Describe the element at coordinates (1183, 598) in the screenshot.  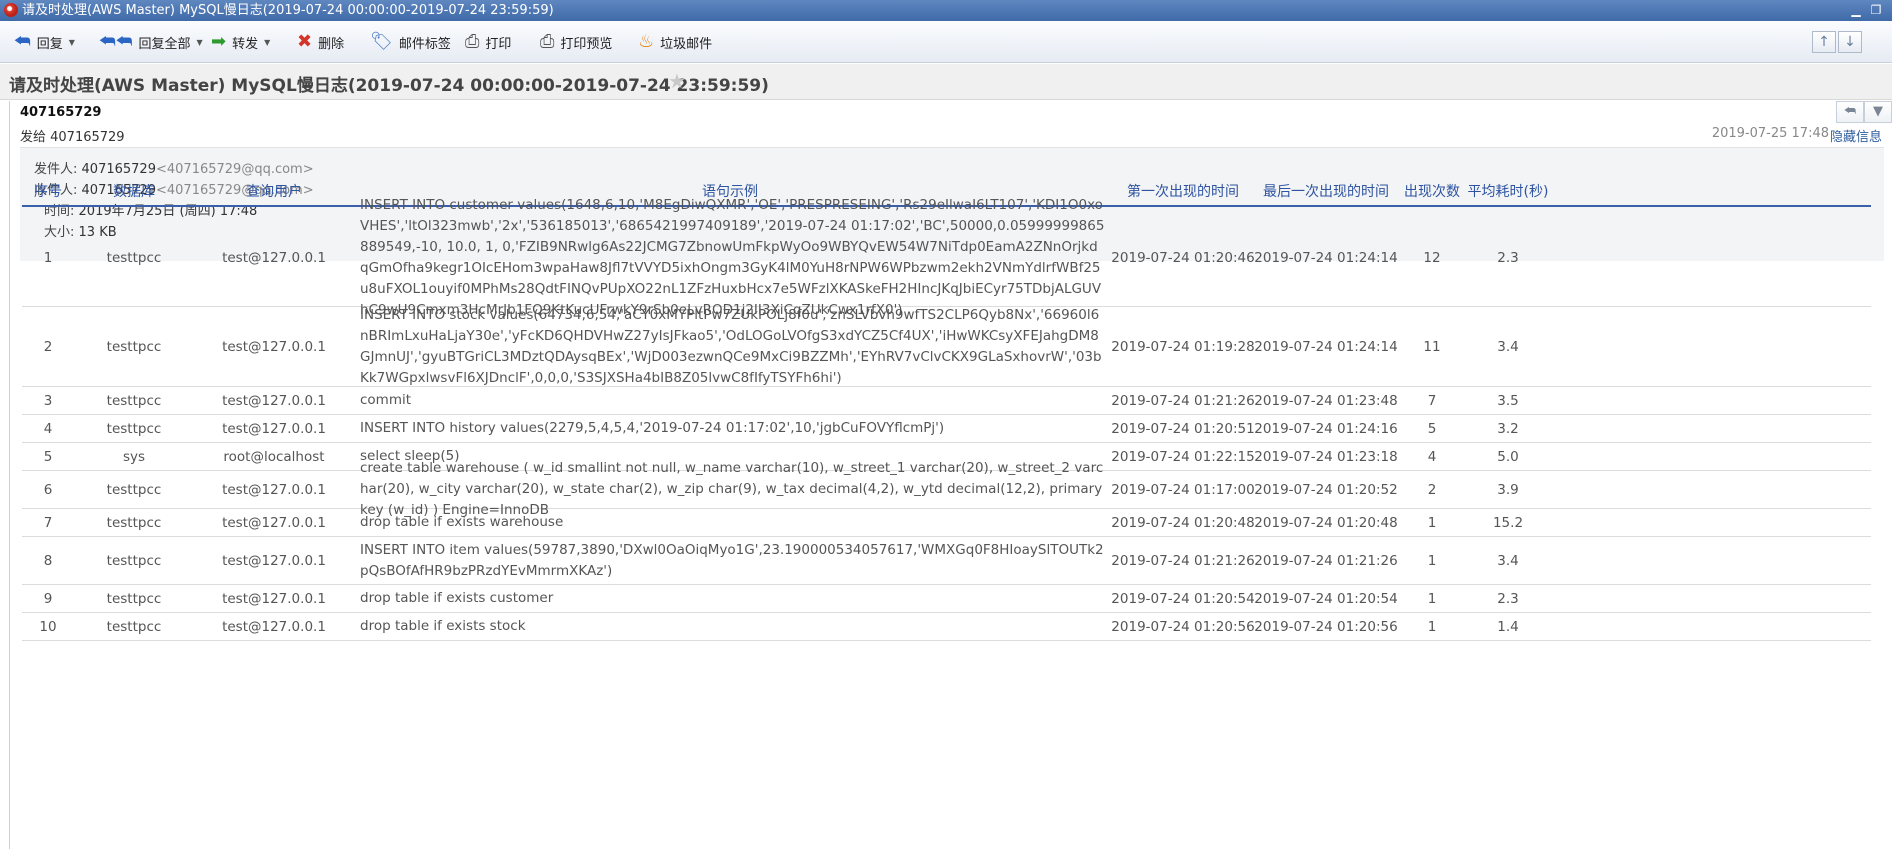
I see `cell-first: 2019-07-24 01:20:54` at that location.